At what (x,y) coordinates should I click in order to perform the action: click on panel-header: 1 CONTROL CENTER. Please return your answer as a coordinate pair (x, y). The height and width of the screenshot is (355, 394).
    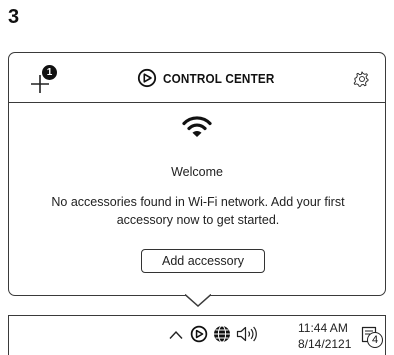
    Looking at the image, I should click on (197, 78).